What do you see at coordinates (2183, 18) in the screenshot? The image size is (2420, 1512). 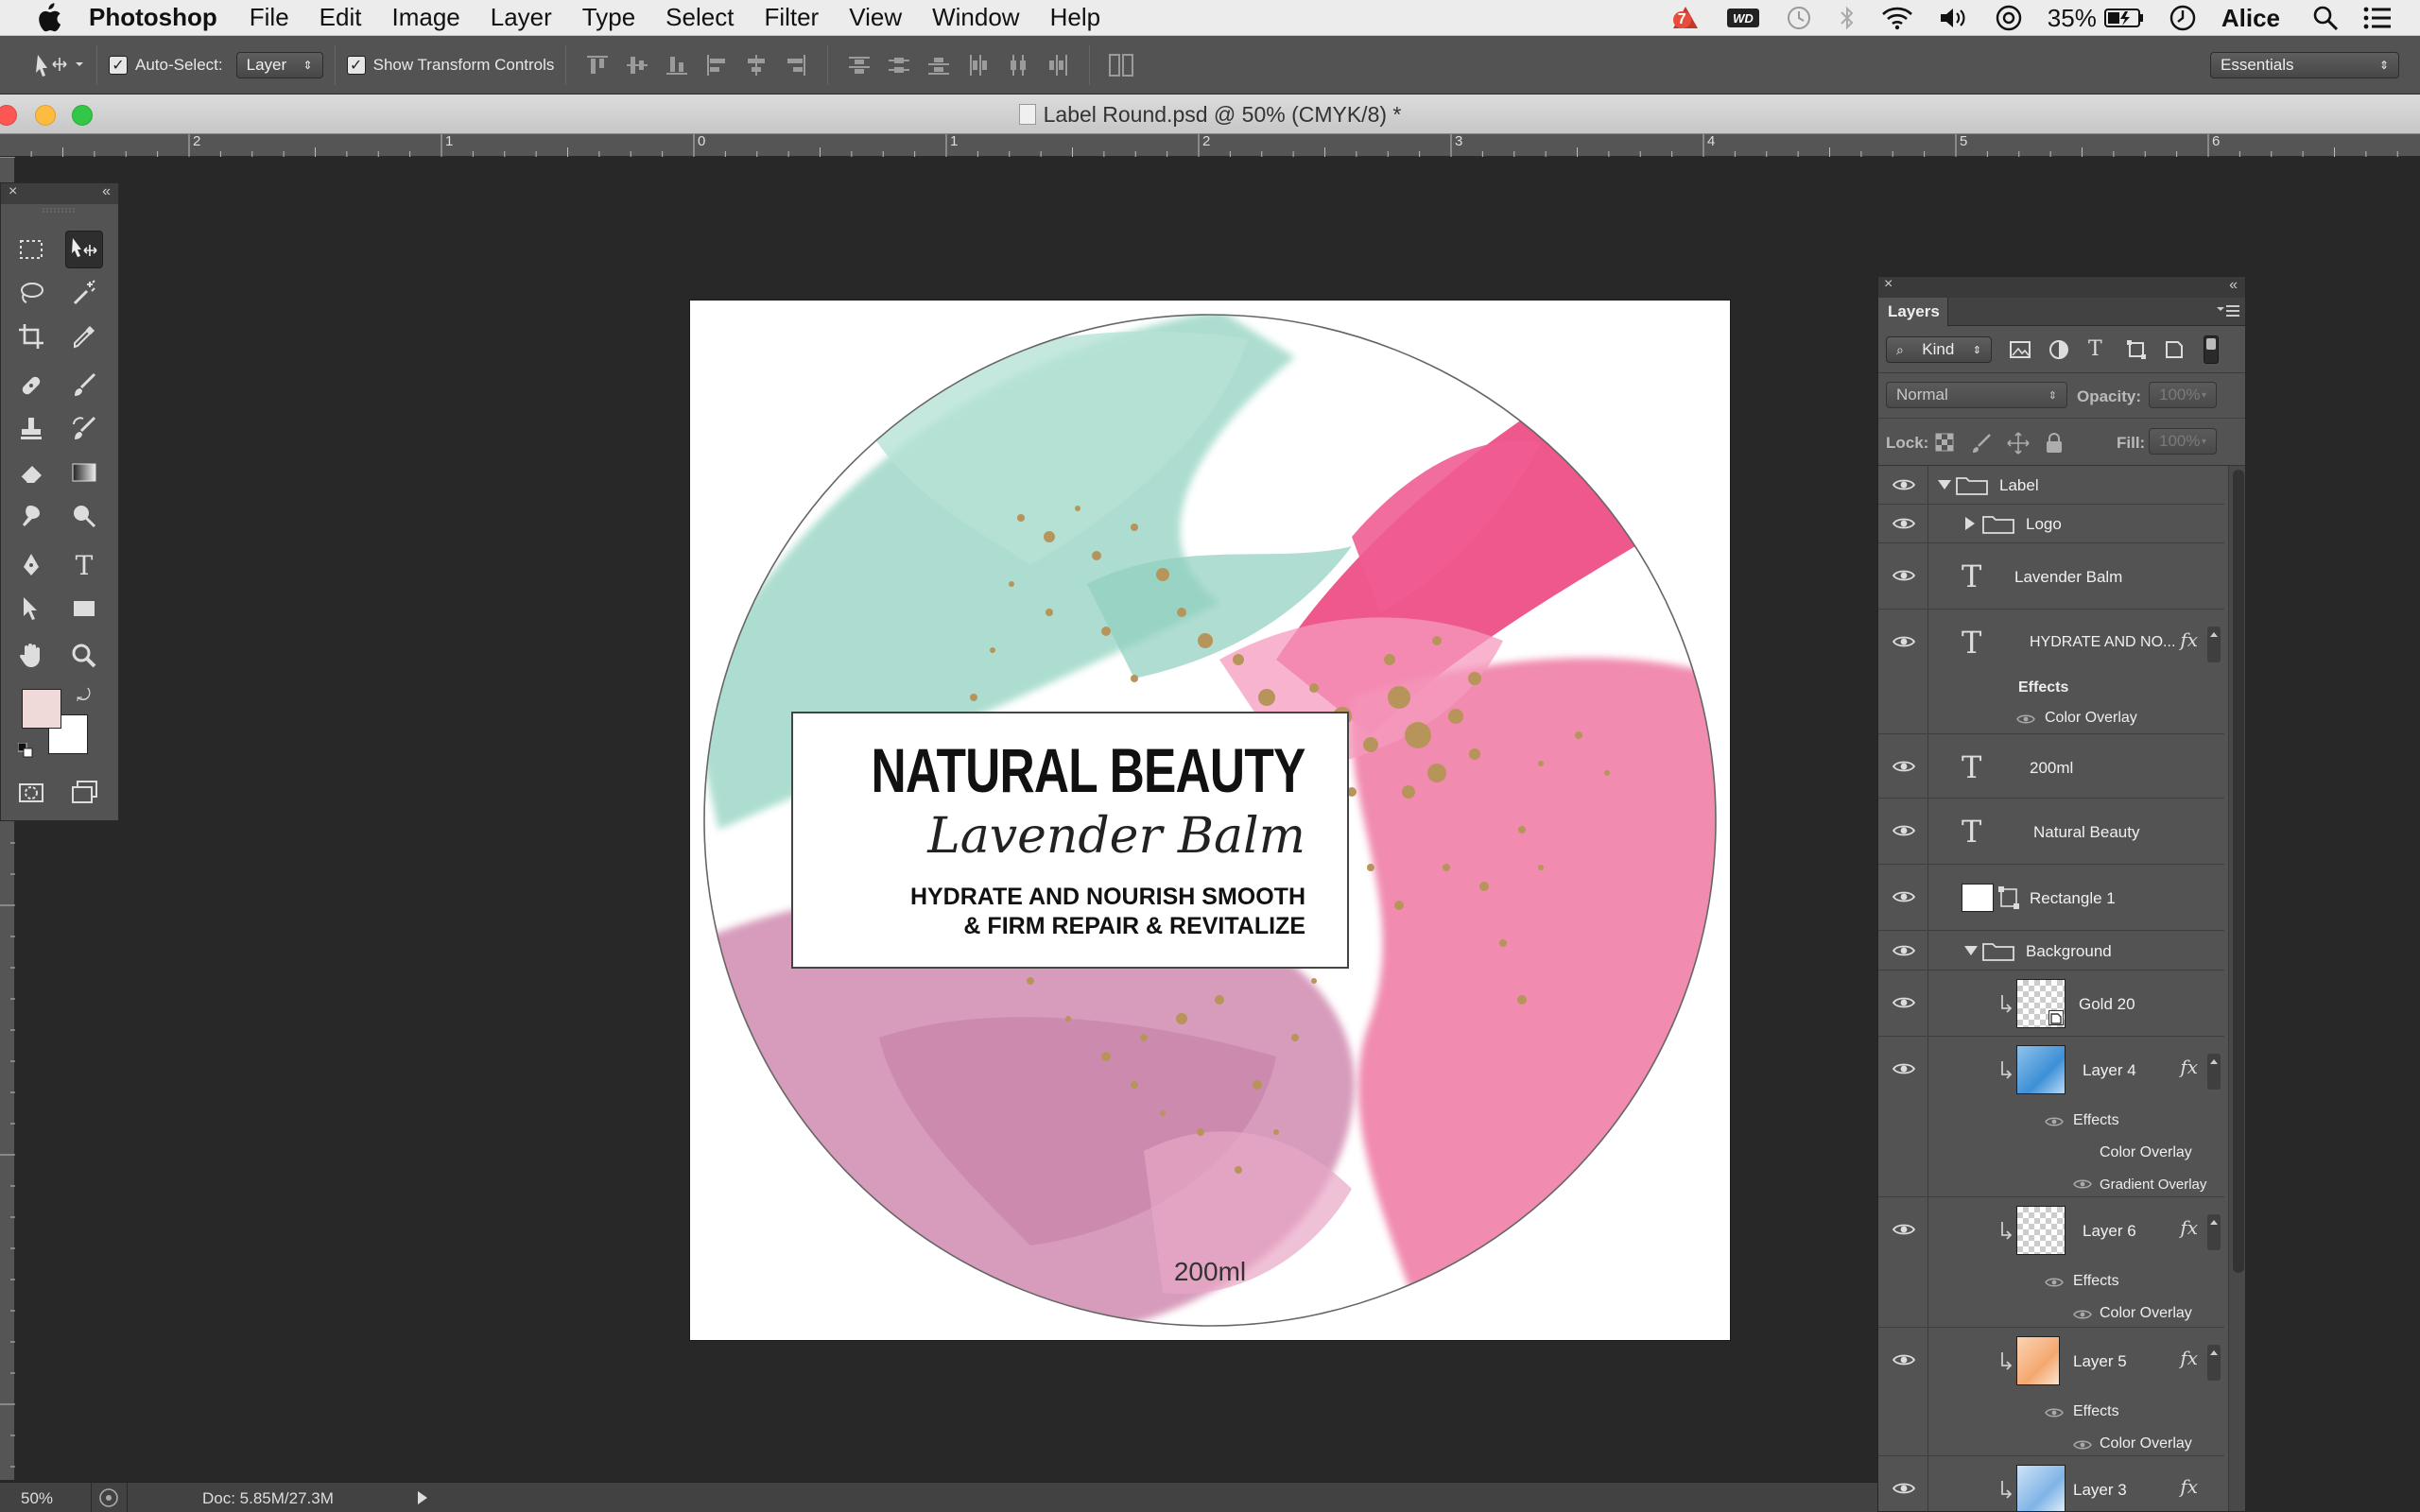 I see `clock-icon` at bounding box center [2183, 18].